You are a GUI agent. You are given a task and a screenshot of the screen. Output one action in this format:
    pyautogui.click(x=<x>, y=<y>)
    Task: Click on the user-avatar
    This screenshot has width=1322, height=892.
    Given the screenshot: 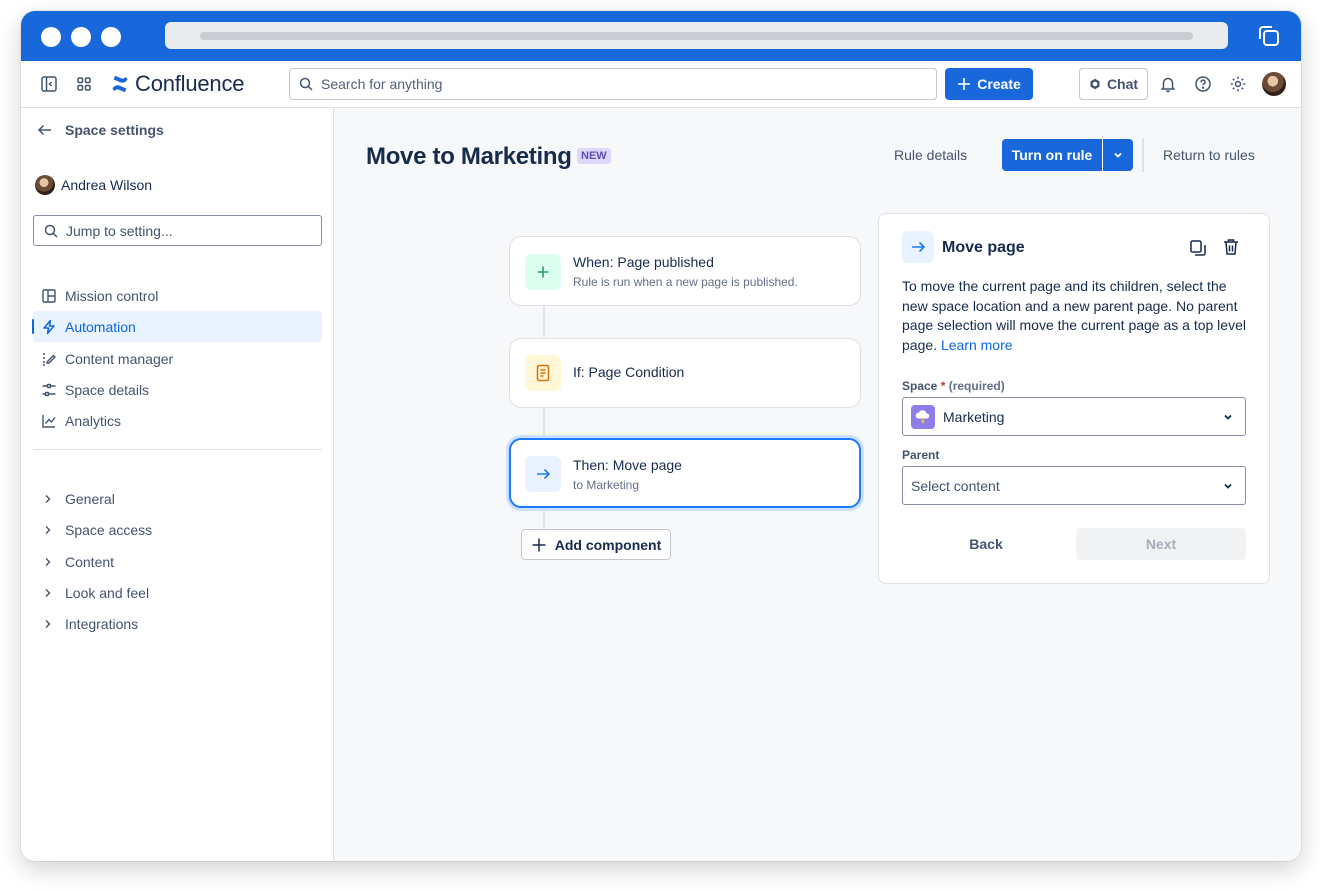 What is the action you would take?
    pyautogui.click(x=1274, y=84)
    